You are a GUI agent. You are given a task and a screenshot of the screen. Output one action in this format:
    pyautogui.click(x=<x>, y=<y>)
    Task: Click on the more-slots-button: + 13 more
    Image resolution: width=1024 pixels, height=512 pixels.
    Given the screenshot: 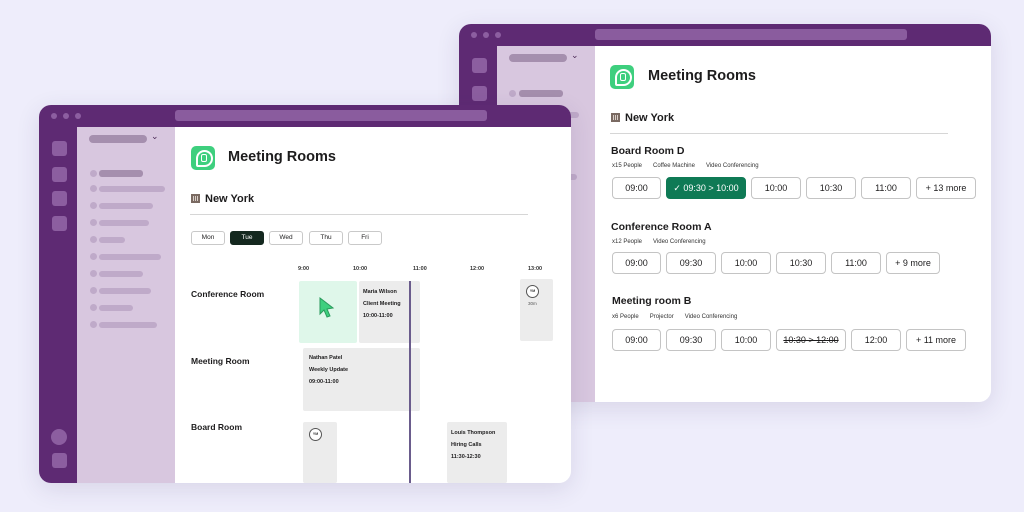 What is the action you would take?
    pyautogui.click(x=946, y=188)
    